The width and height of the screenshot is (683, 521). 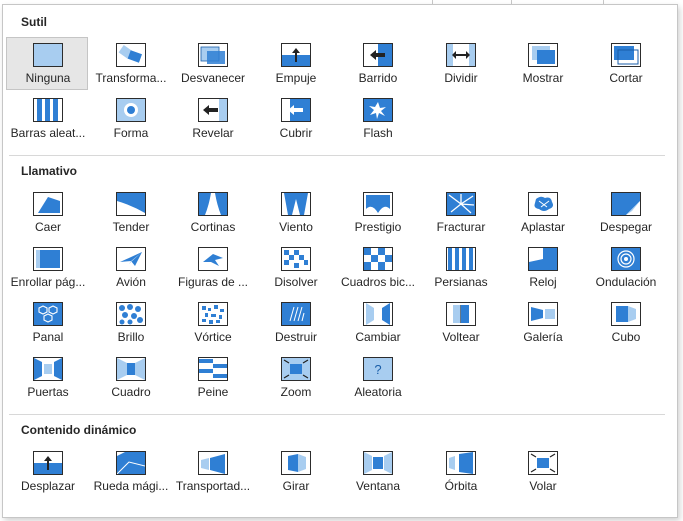 What do you see at coordinates (543, 463) in the screenshot?
I see `fly-through-transition-icon` at bounding box center [543, 463].